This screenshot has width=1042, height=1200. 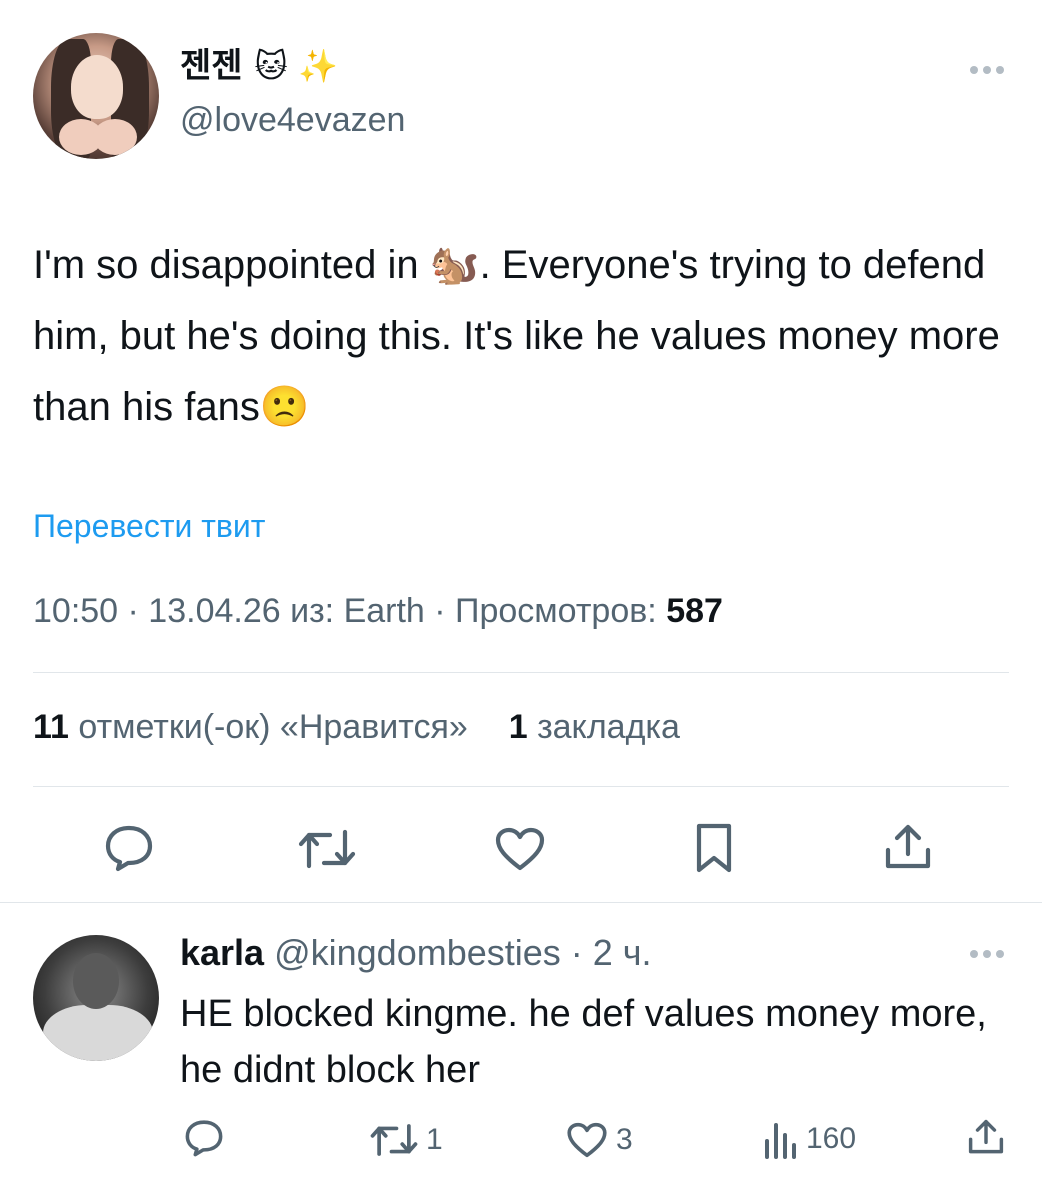 I want to click on reply-action-bar: 1 3 160, so click(x=521, y=1140).